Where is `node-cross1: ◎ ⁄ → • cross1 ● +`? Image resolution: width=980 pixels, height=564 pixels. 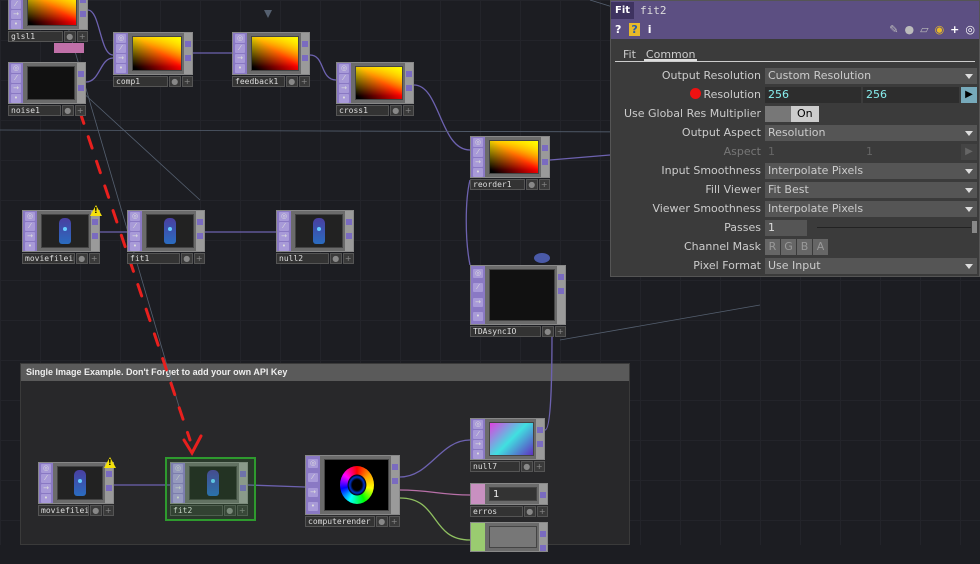
node-cross1: ◎ ⁄ → • cross1 ● + is located at coordinates (375, 89).